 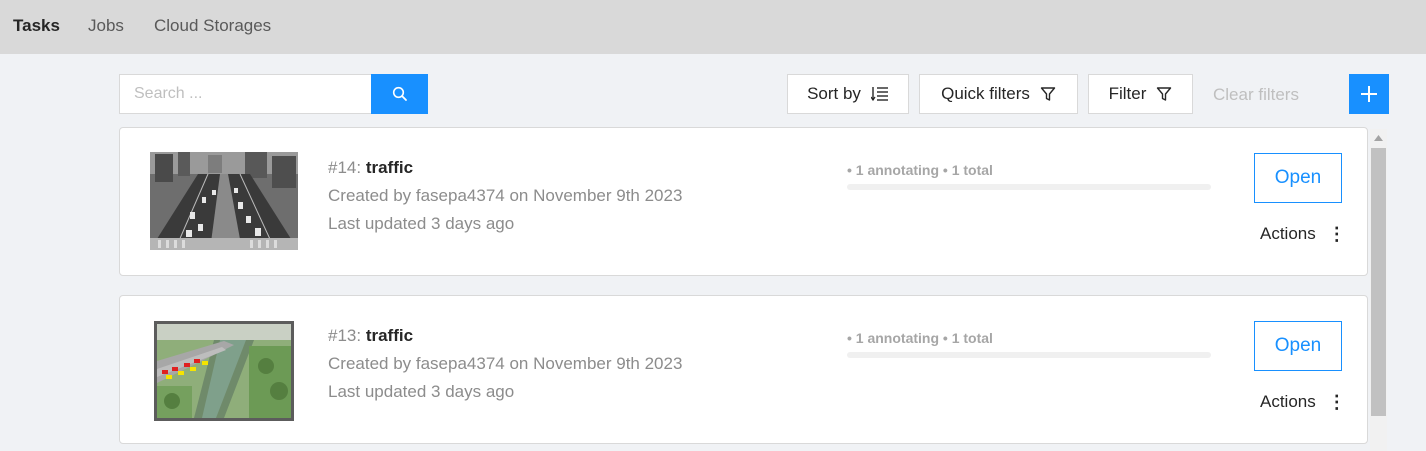 I want to click on clear-filters-button: Clear filters, so click(x=1256, y=95).